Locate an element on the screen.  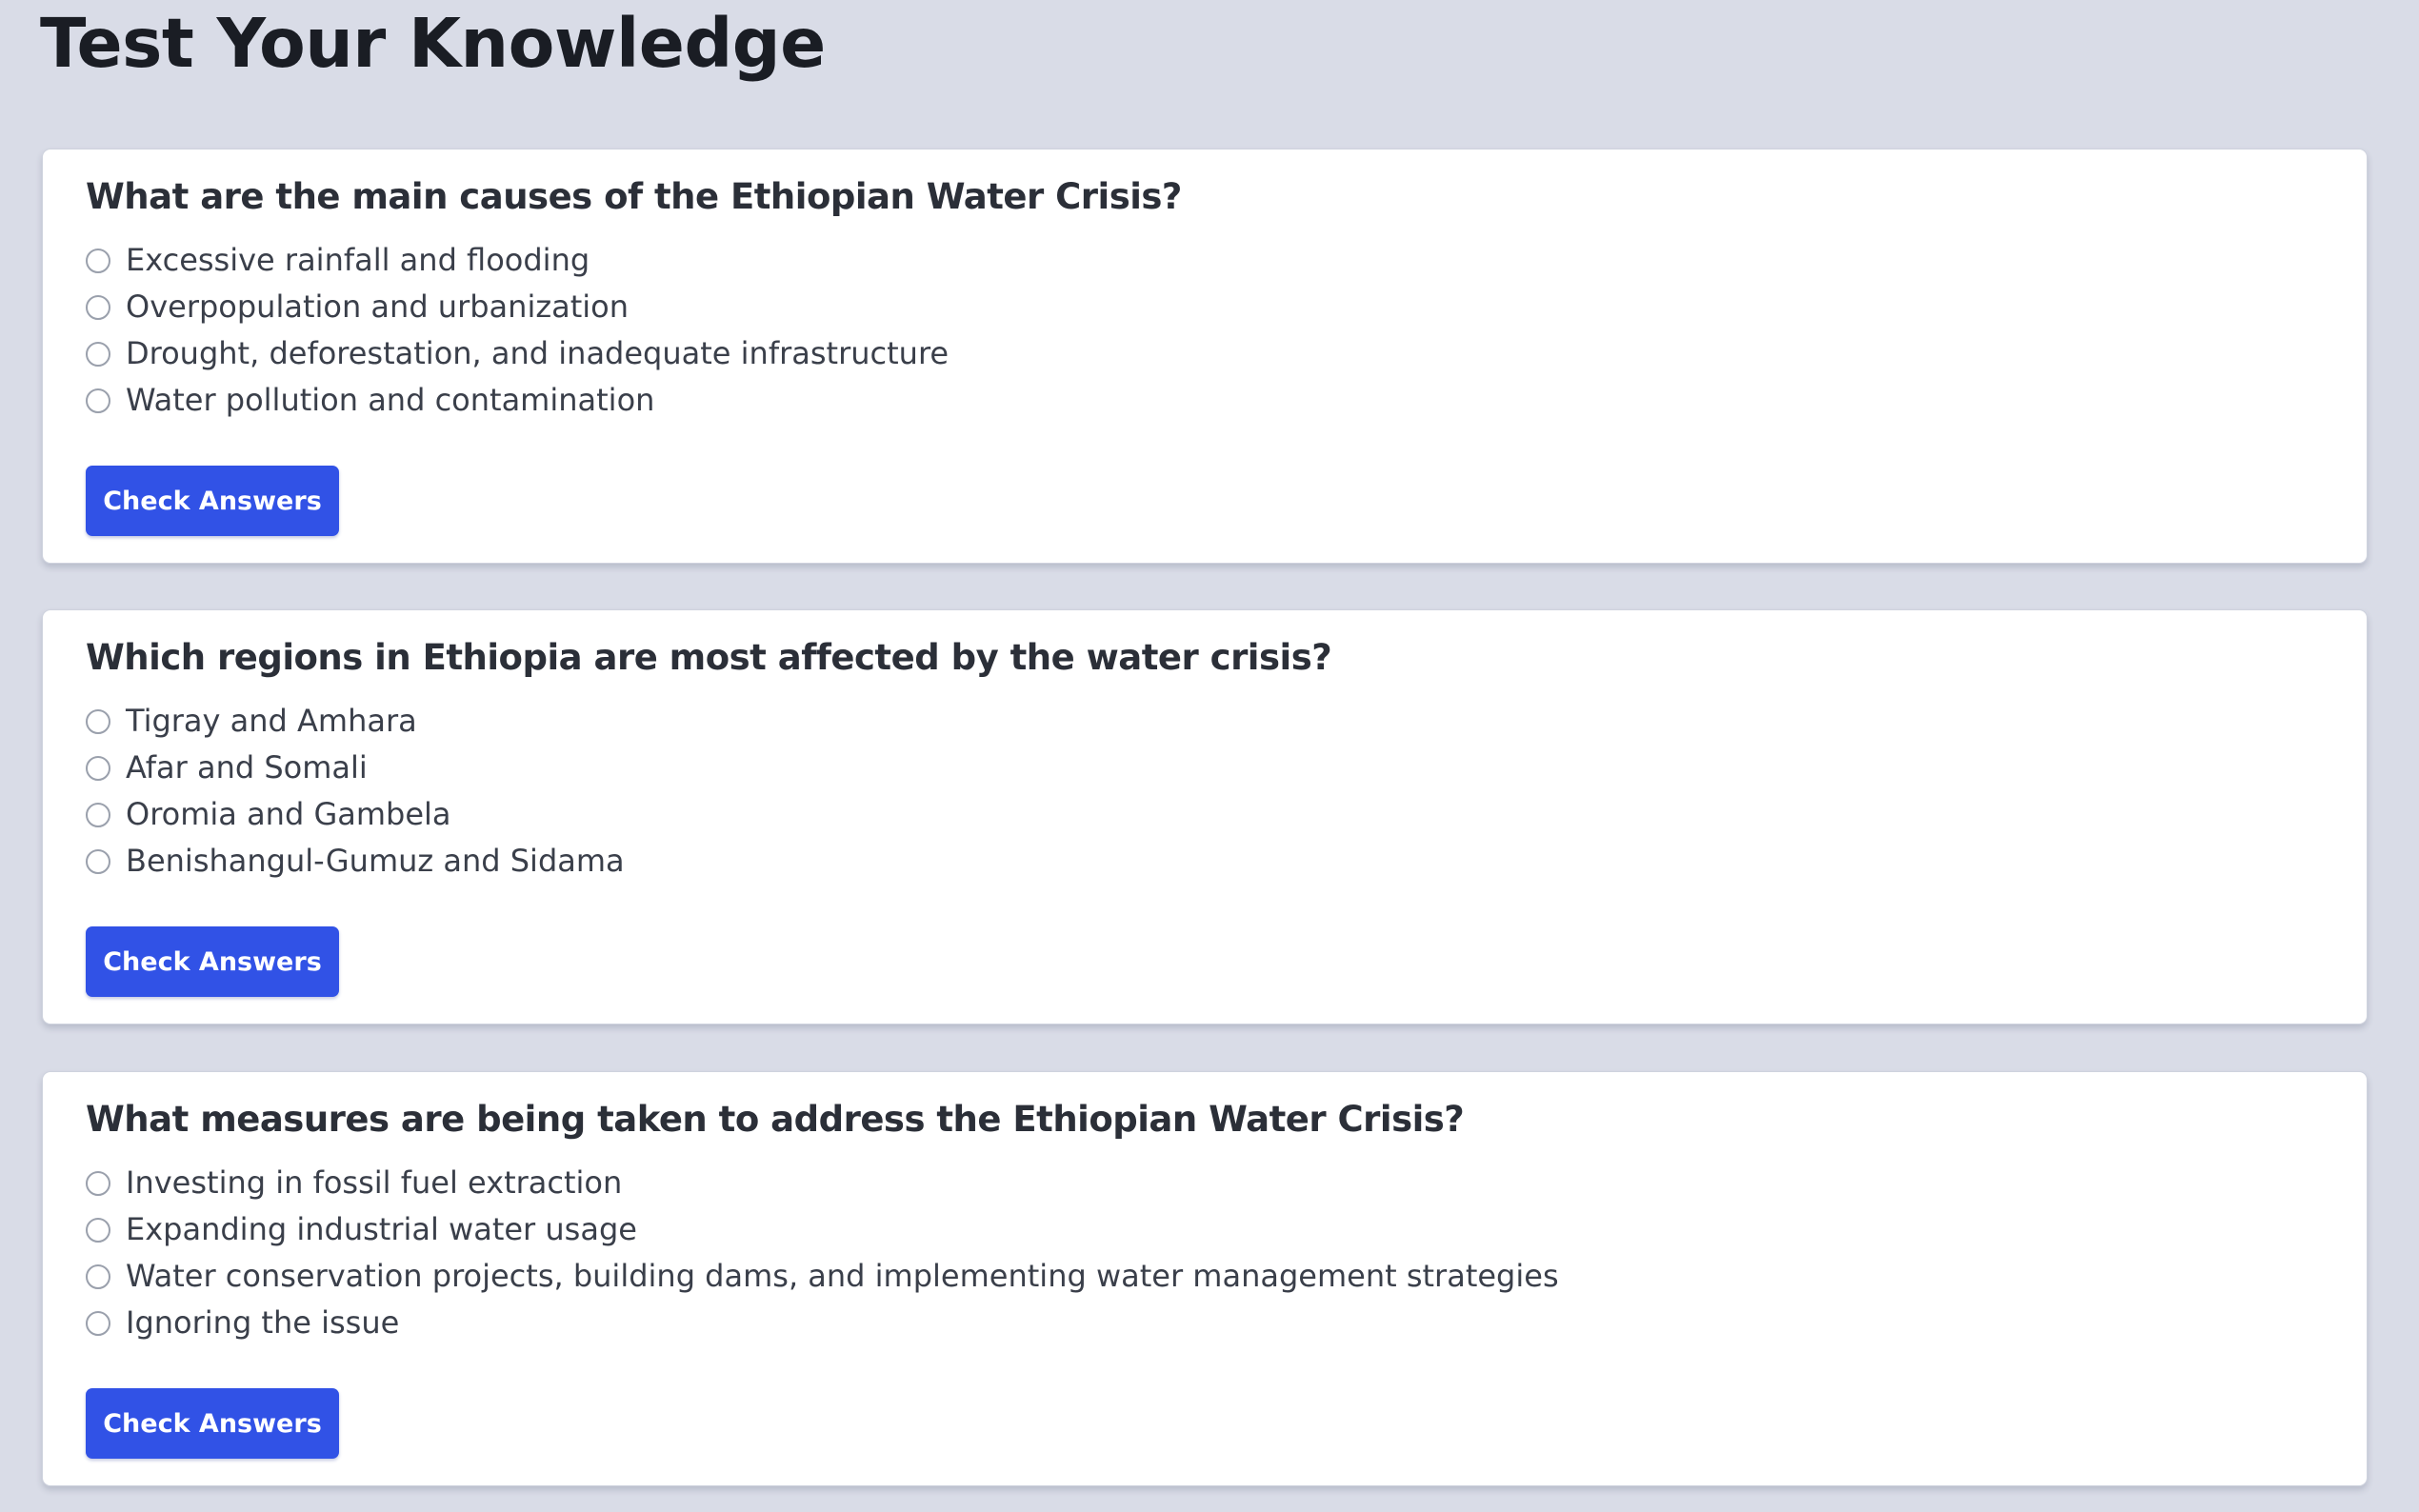
answer-option: Oromia and Gambela is located at coordinates (355, 814).